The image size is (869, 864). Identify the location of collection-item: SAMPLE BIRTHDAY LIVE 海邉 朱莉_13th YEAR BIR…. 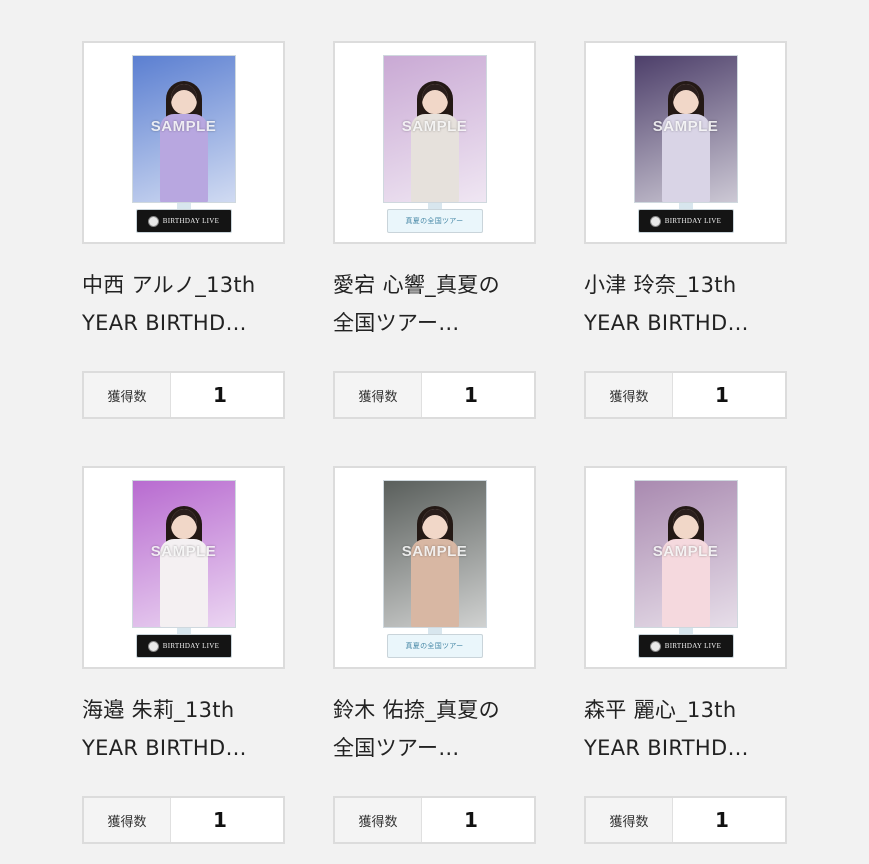
(183, 655).